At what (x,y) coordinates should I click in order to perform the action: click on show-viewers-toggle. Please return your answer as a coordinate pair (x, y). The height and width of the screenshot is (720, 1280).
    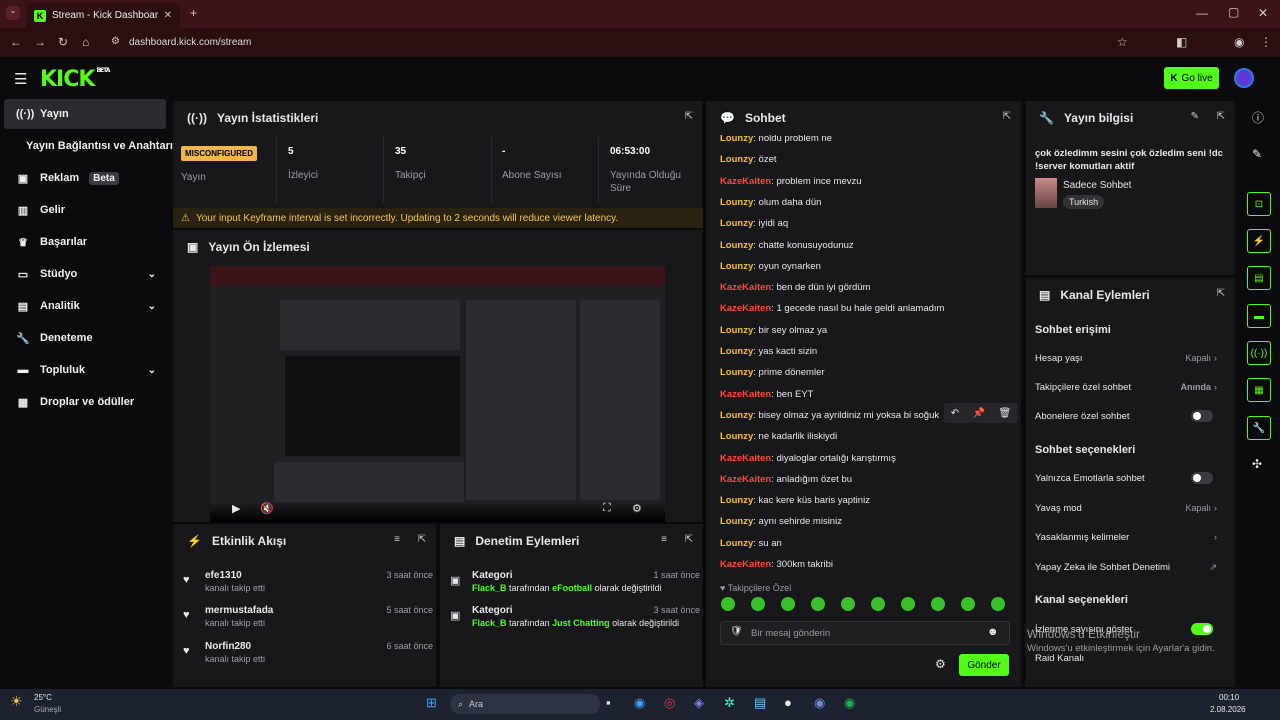
    Looking at the image, I should click on (1202, 629).